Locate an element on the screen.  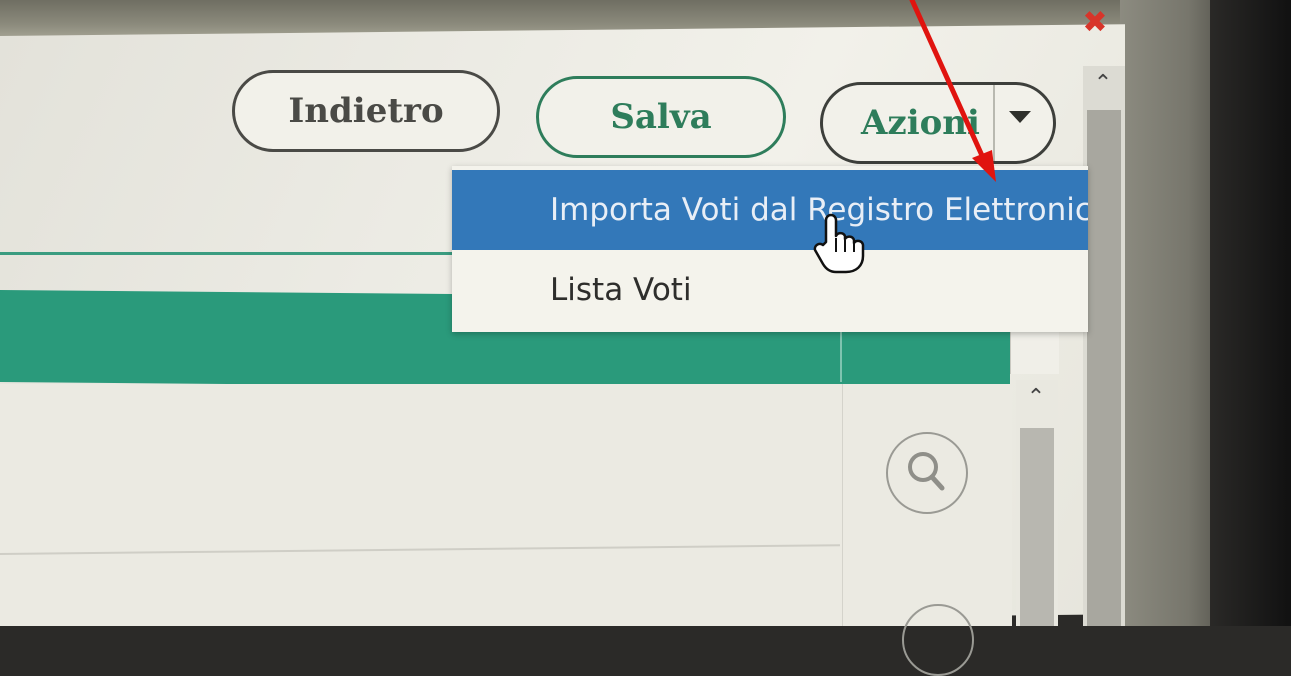
chevron-down-icon is located at coordinates (1020, 117).